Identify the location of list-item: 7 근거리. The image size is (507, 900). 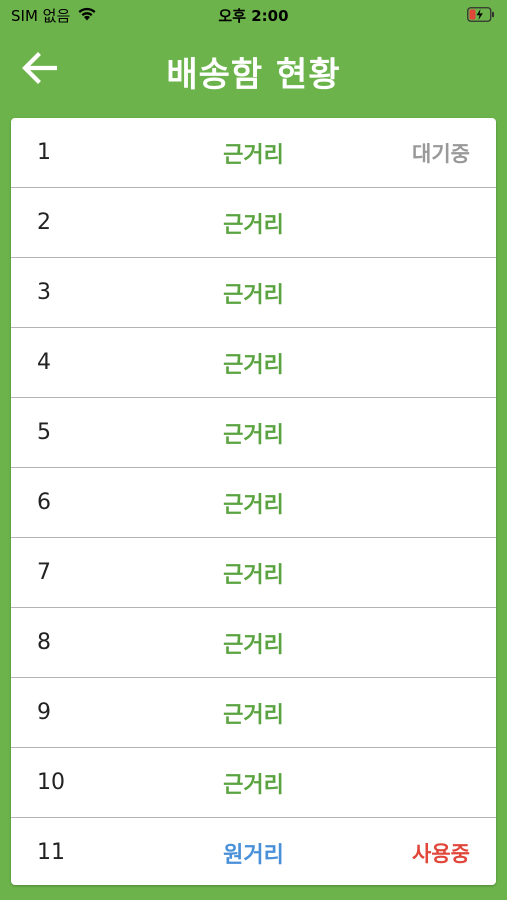
(253, 573).